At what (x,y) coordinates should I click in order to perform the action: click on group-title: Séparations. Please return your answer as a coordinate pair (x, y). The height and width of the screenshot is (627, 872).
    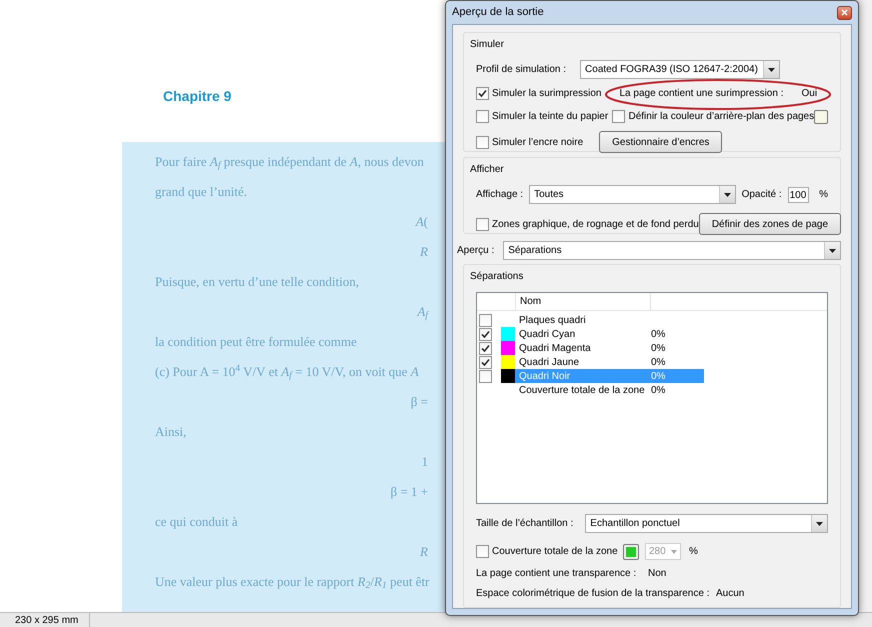
    Looking at the image, I should click on (497, 277).